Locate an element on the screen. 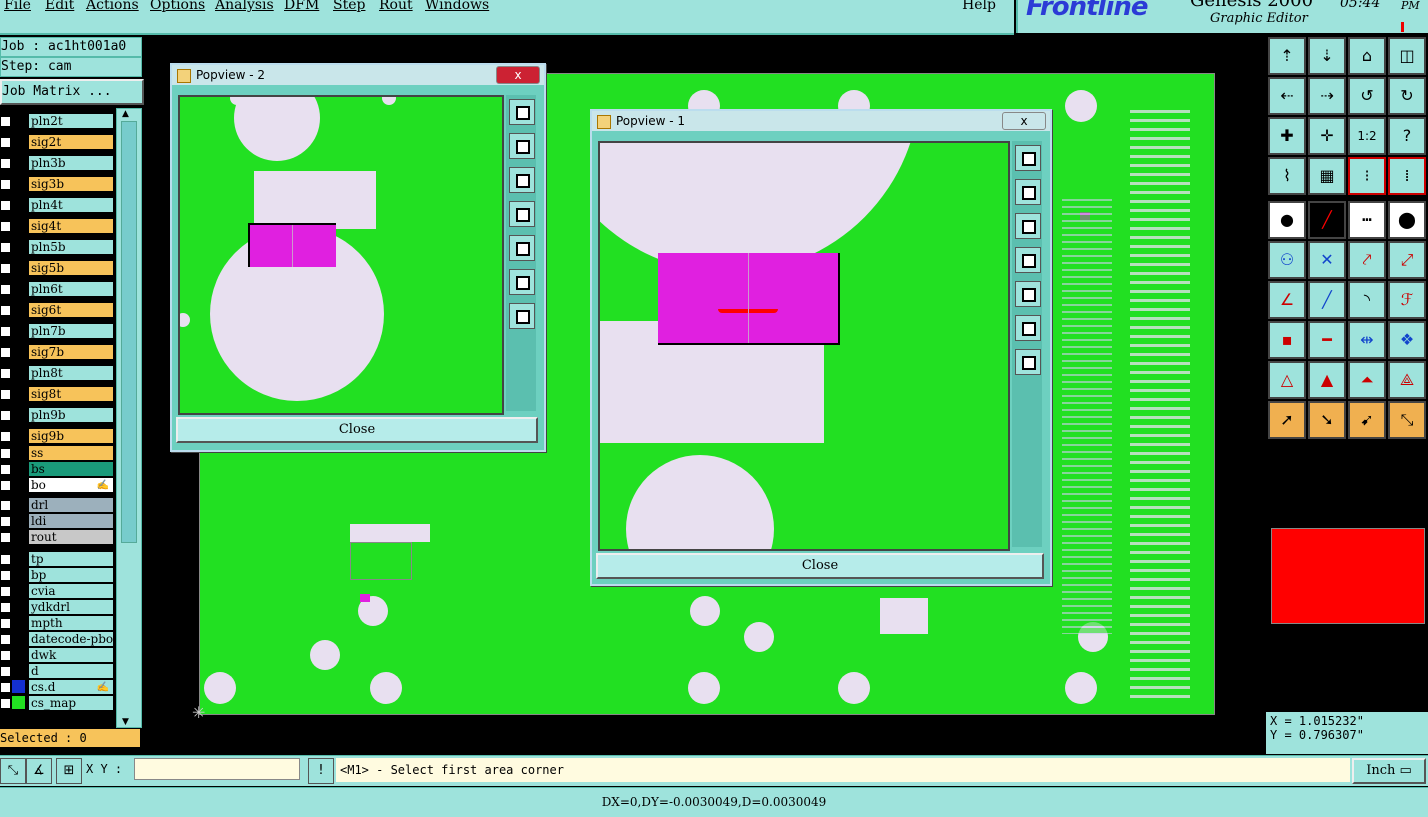 This screenshot has height=817, width=1428. layer-row-pln4t: pln4t is located at coordinates (57, 205).